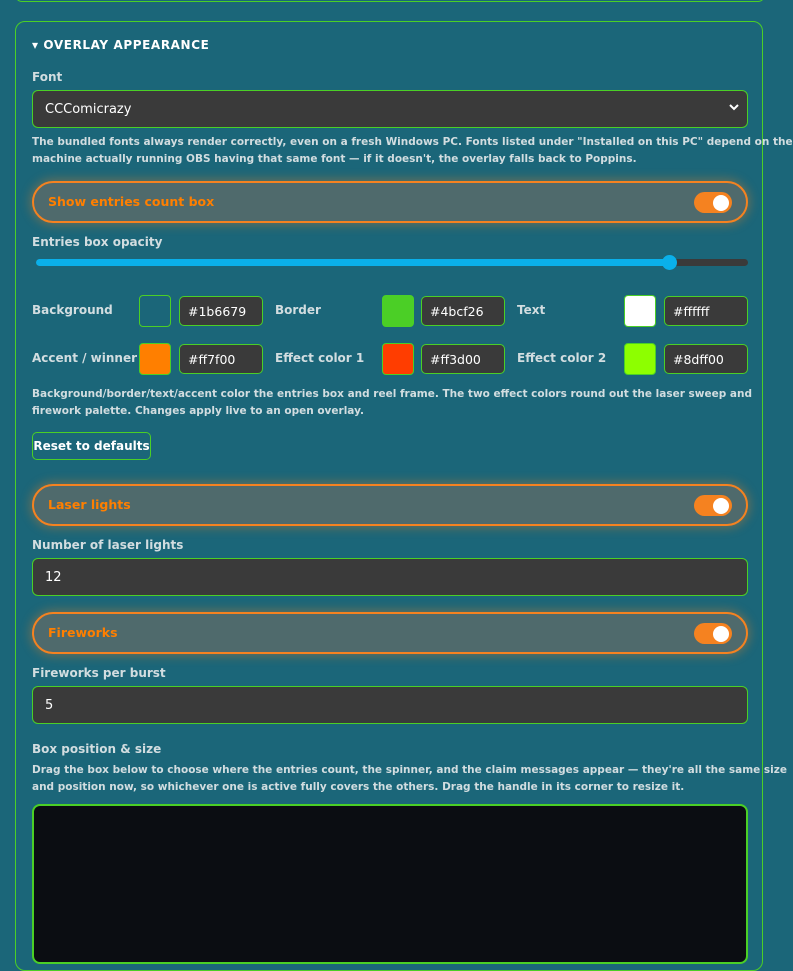 Image resolution: width=793 pixels, height=971 pixels. What do you see at coordinates (640, 311) in the screenshot?
I see `swatch-text` at bounding box center [640, 311].